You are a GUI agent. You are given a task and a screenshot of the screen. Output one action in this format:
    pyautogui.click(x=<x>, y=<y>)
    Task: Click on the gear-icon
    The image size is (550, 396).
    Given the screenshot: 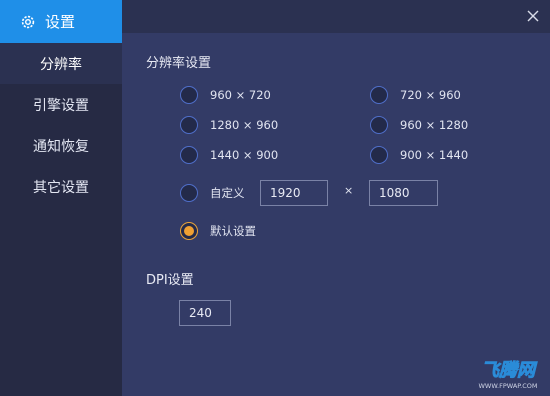 What is the action you would take?
    pyautogui.click(x=28, y=22)
    